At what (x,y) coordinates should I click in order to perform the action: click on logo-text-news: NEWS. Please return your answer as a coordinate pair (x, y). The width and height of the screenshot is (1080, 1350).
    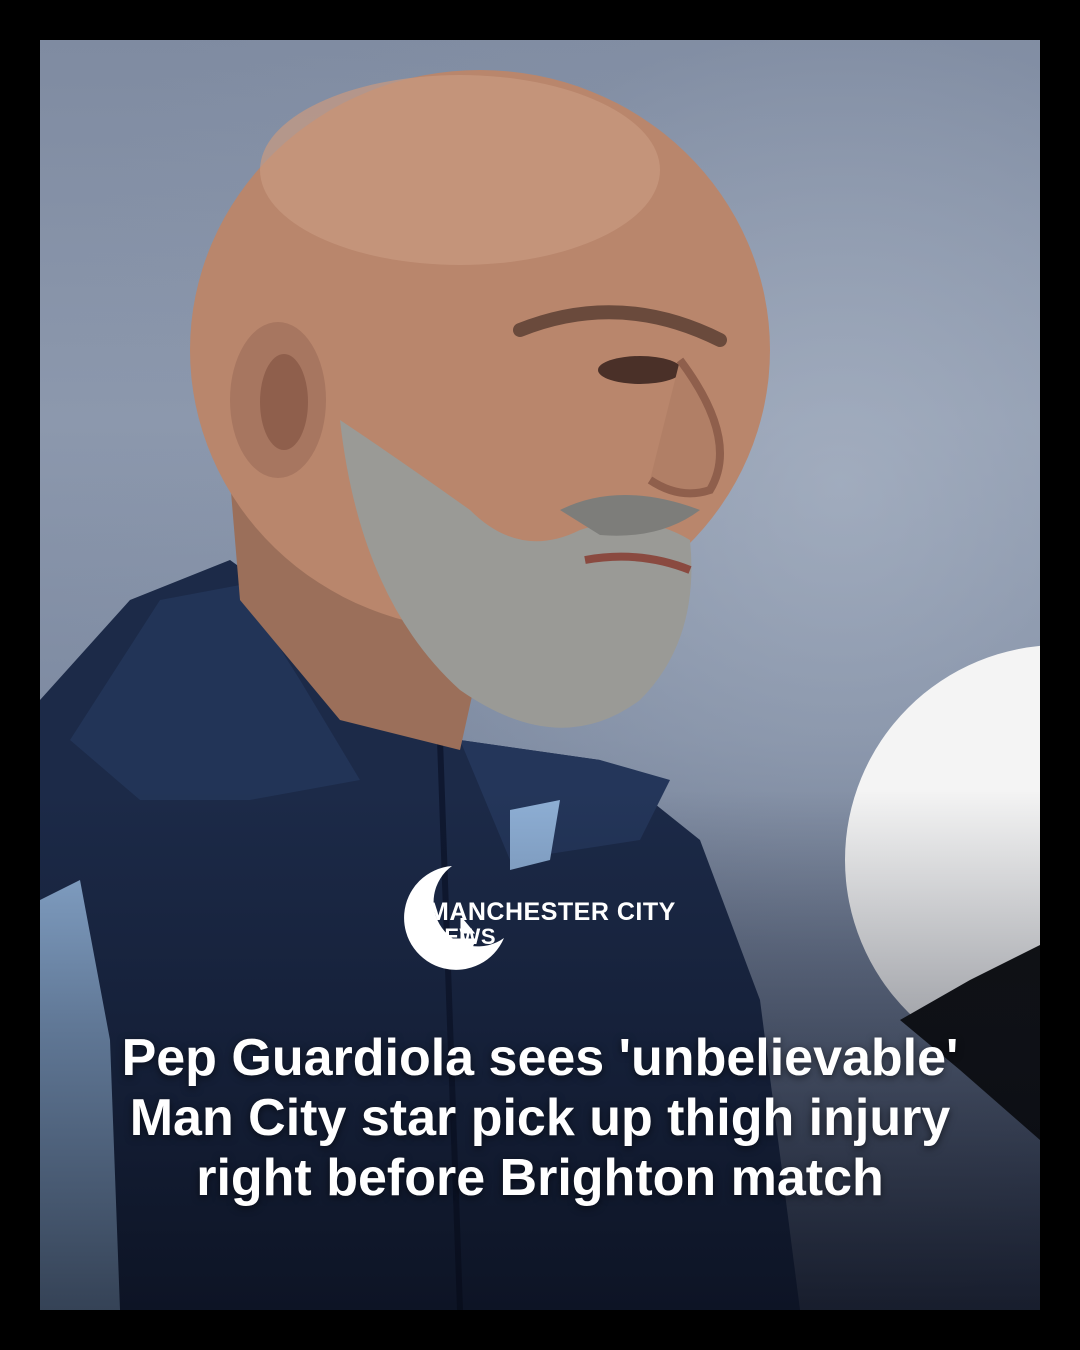
    Looking at the image, I should click on (462, 936).